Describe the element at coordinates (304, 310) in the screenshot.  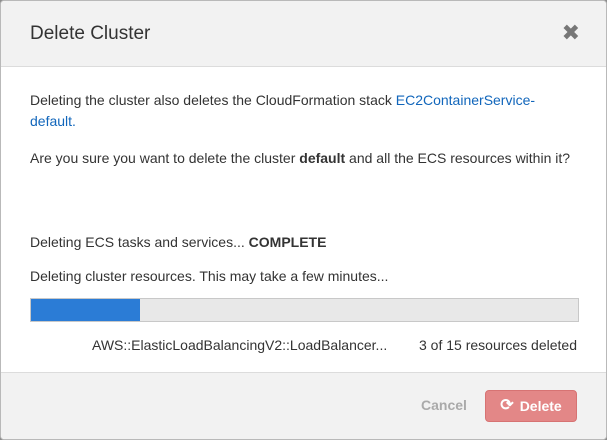
I see `deletion-progress-bar` at that location.